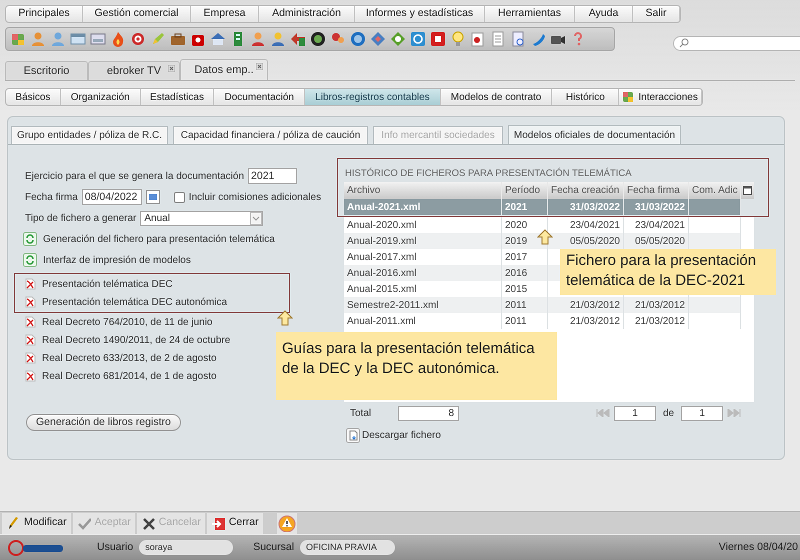  What do you see at coordinates (134, 70) in the screenshot?
I see `window-tab: ebroker TV` at bounding box center [134, 70].